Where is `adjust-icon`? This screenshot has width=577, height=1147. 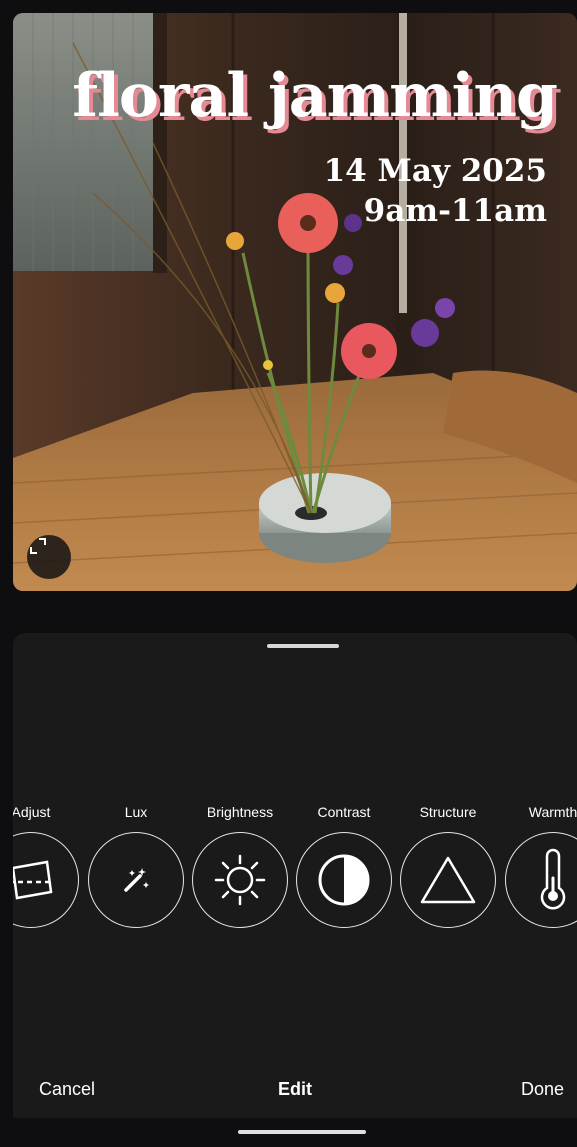 adjust-icon is located at coordinates (33, 880).